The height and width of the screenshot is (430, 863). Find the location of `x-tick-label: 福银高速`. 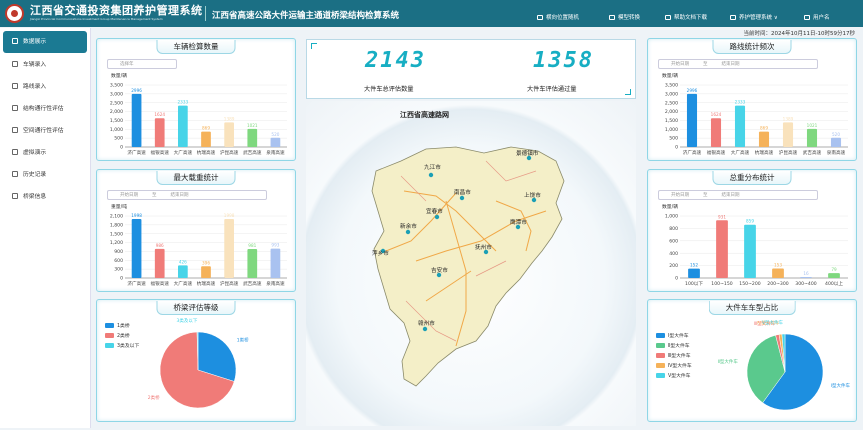

x-tick-label: 福银高速 is located at coordinates (160, 152).